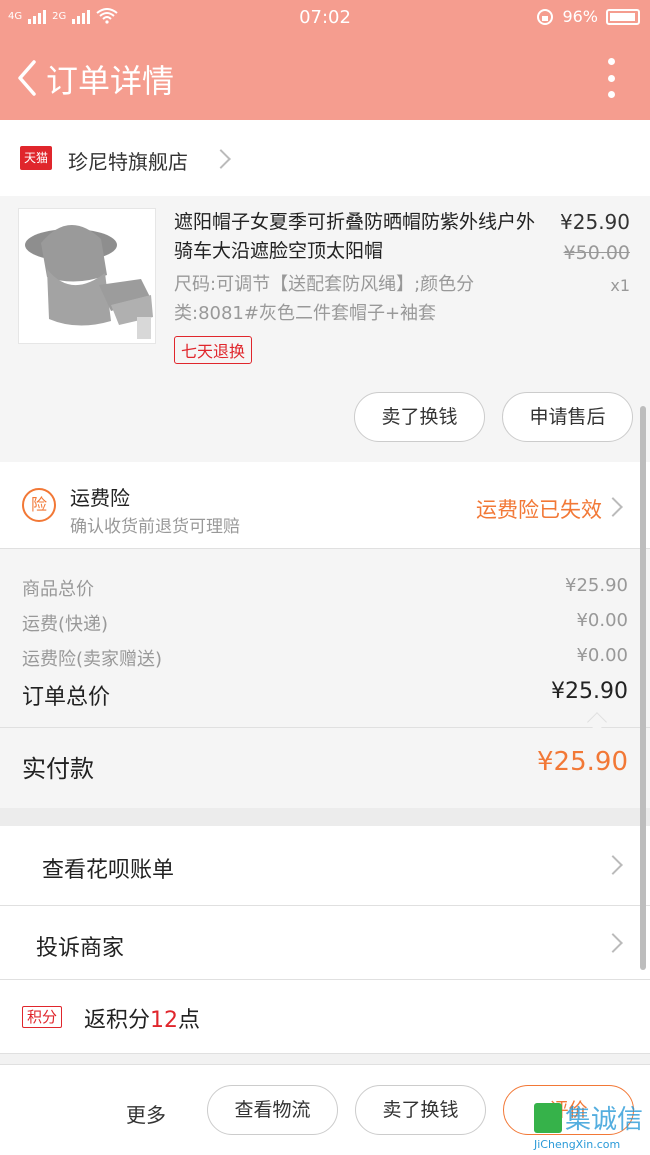 The width and height of the screenshot is (650, 1155). What do you see at coordinates (325, 505) in the screenshot?
I see `shipping-insurance-row: 险 运费险 确认收货前退货可理赔 运费险已失效` at bounding box center [325, 505].